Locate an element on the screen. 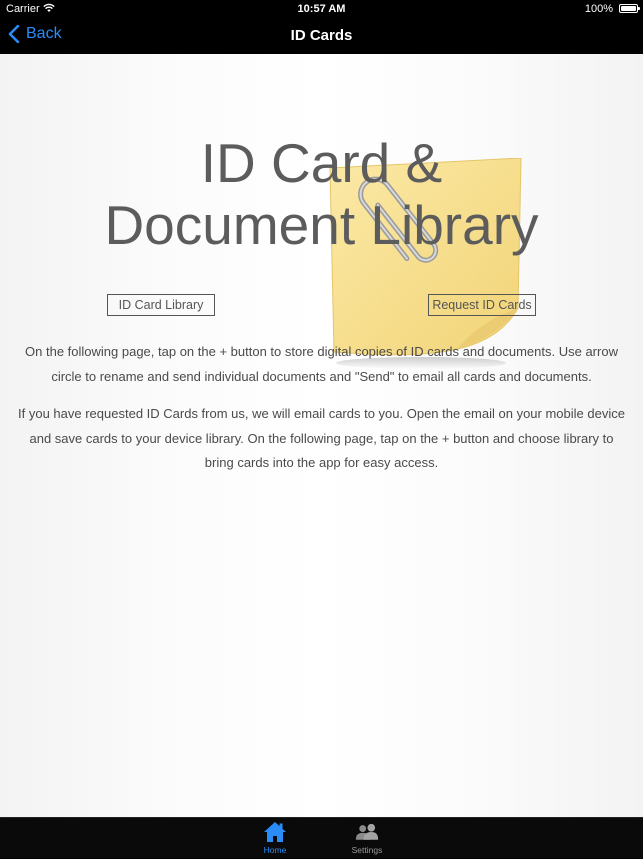  id-card-library-button: ID Card Library is located at coordinates (161, 305).